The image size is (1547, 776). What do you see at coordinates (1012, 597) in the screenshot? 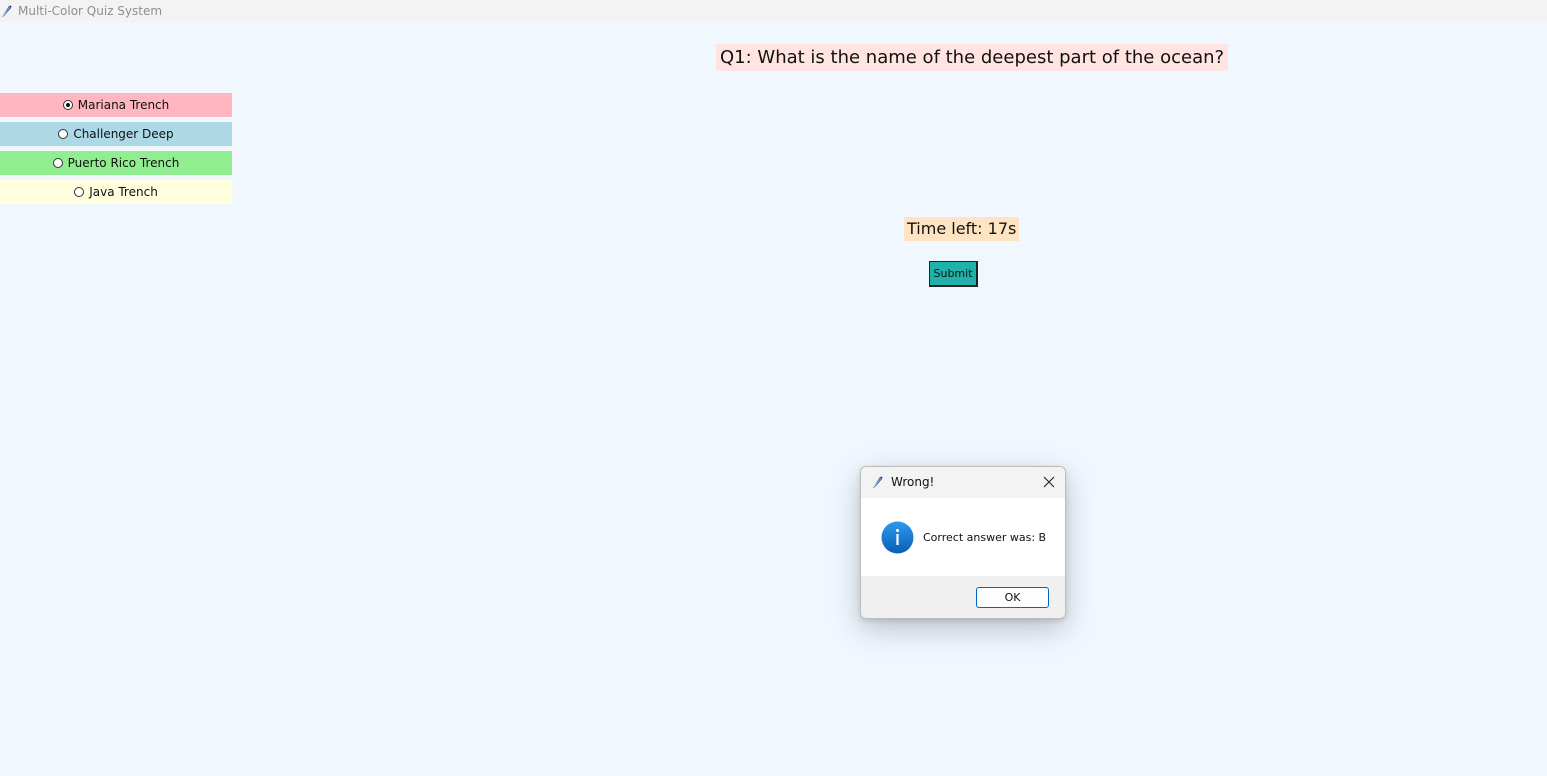
I see `ok-button: OK` at bounding box center [1012, 597].